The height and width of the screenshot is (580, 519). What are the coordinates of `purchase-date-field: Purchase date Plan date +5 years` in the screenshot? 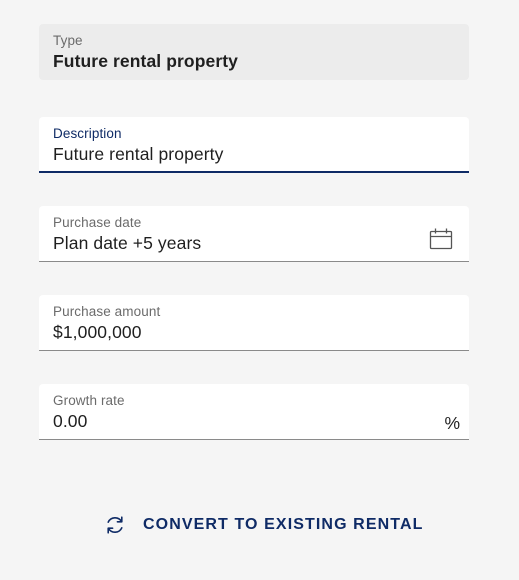 It's located at (254, 234).